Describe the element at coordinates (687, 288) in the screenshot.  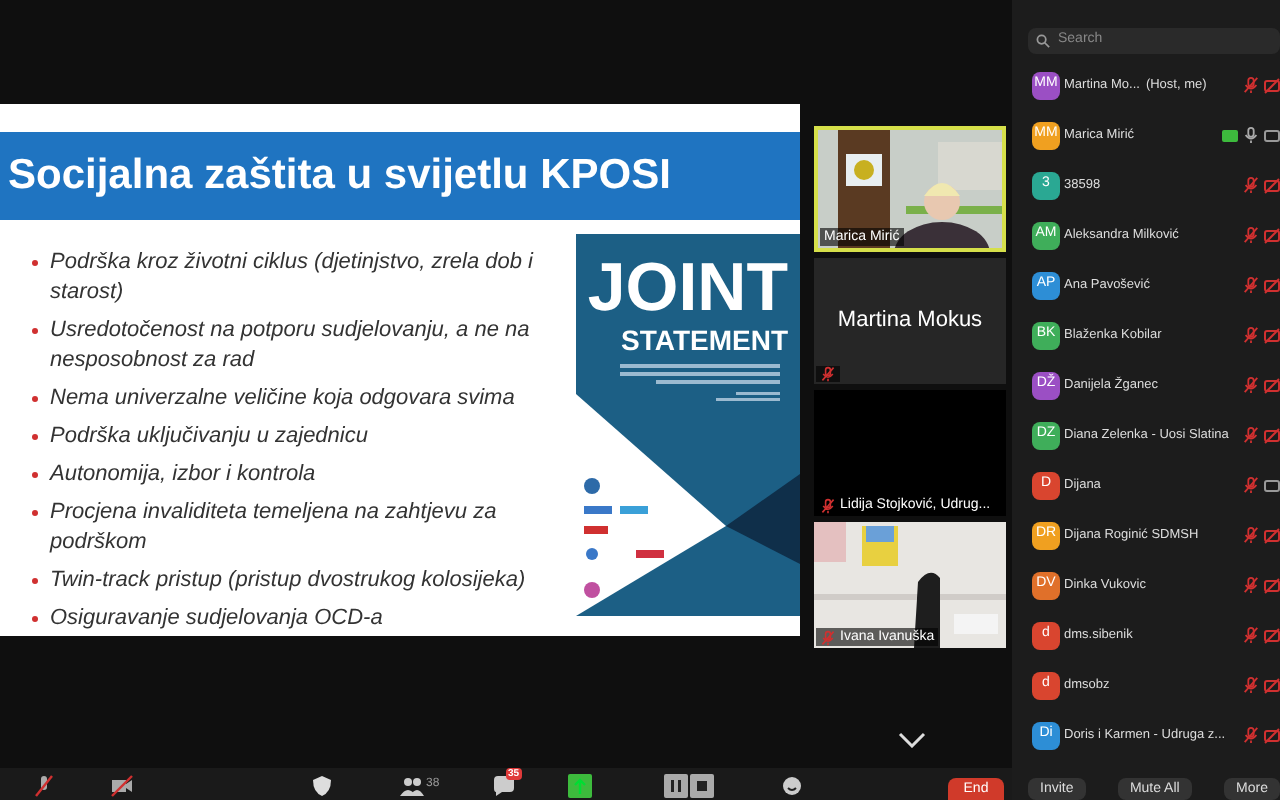
I see `cover-title: JOINT` at that location.